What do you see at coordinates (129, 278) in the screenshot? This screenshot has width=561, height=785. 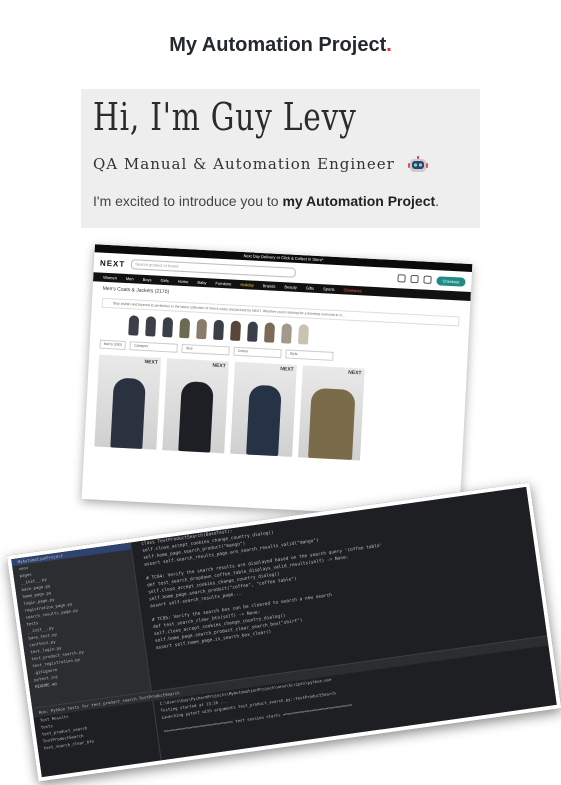 I see `nav-item: Men` at bounding box center [129, 278].